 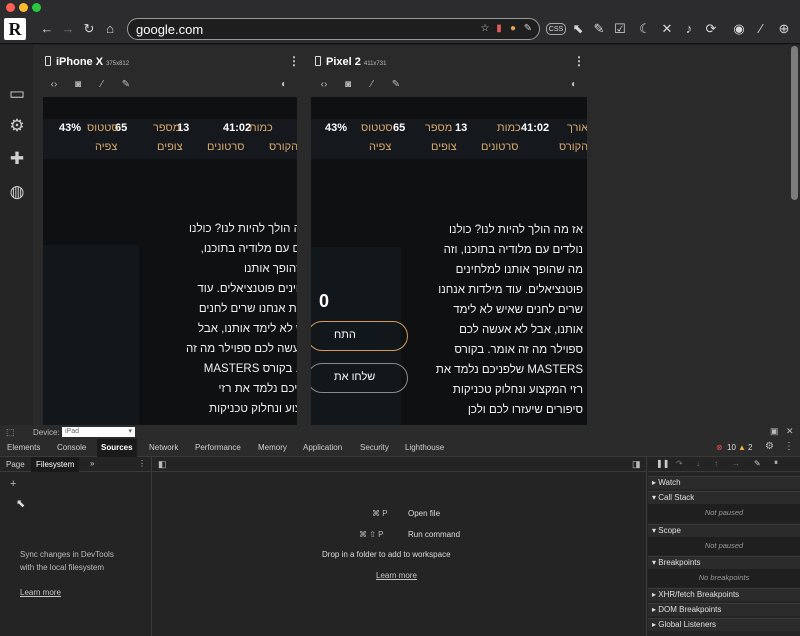 What do you see at coordinates (711, 29) in the screenshot?
I see `rotate-icon: ⟳` at bounding box center [711, 29].